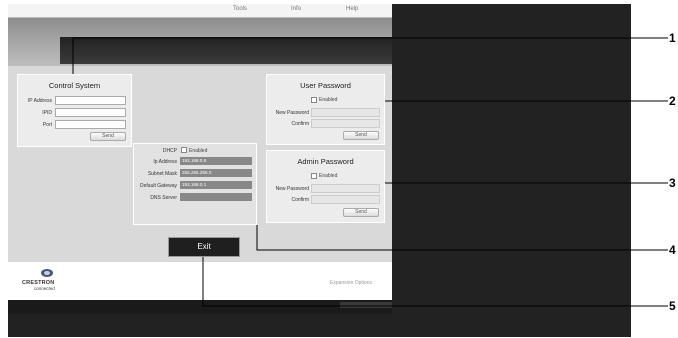 This screenshot has height=338, width=678. What do you see at coordinates (672, 306) in the screenshot?
I see `callout-number-5: 5` at bounding box center [672, 306].